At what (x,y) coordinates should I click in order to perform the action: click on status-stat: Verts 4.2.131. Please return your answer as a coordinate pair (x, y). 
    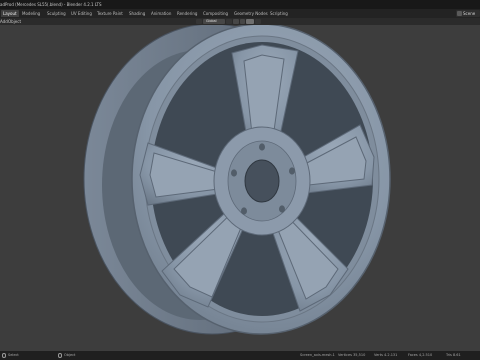
    Looking at the image, I should click on (386, 355).